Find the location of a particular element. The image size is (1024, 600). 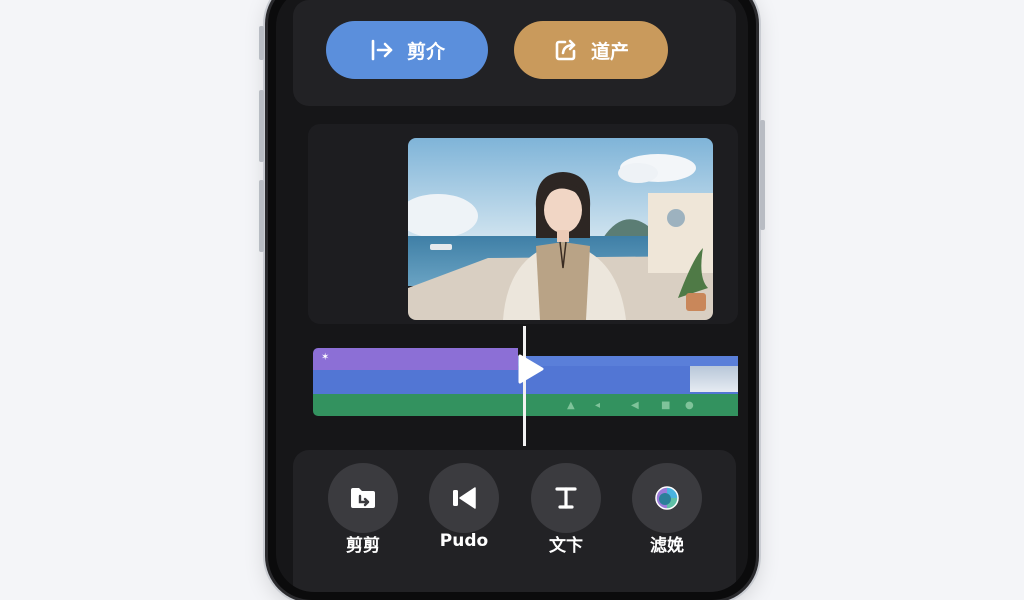

video-thumbnail-strip is located at coordinates (714, 379).